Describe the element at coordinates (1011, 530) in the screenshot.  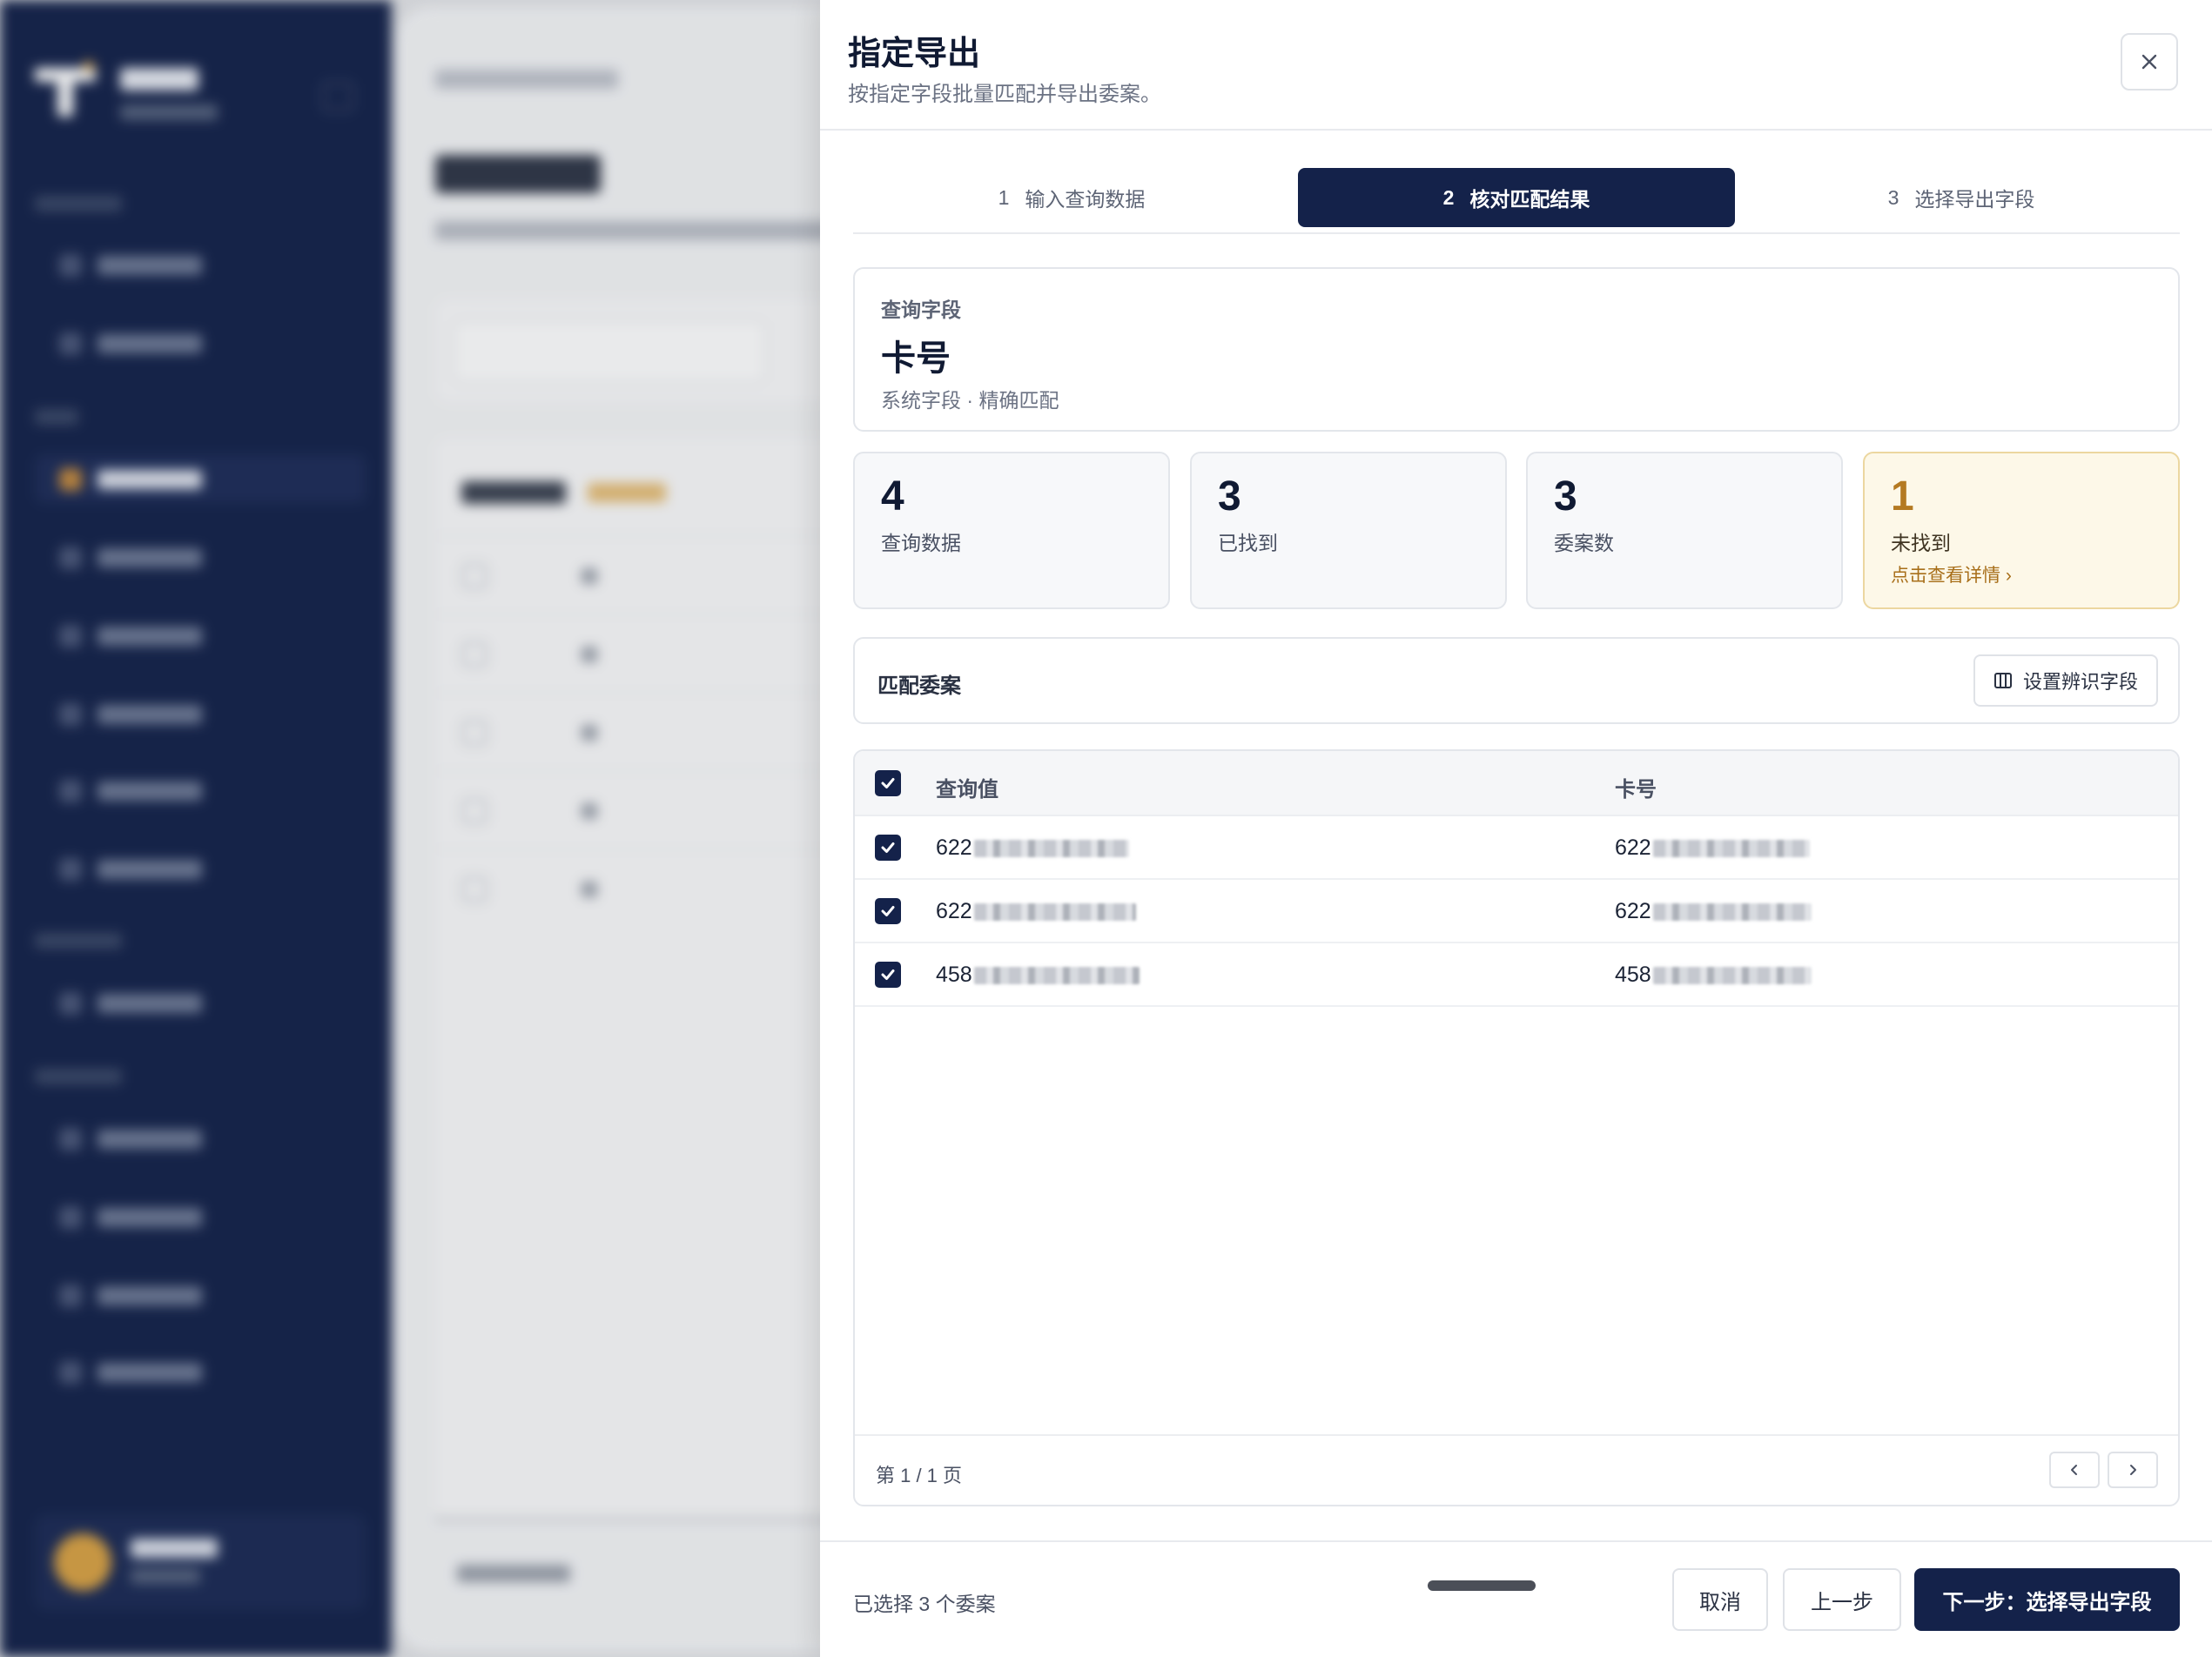
I see `stat-query-count: 4 查询数据` at that location.